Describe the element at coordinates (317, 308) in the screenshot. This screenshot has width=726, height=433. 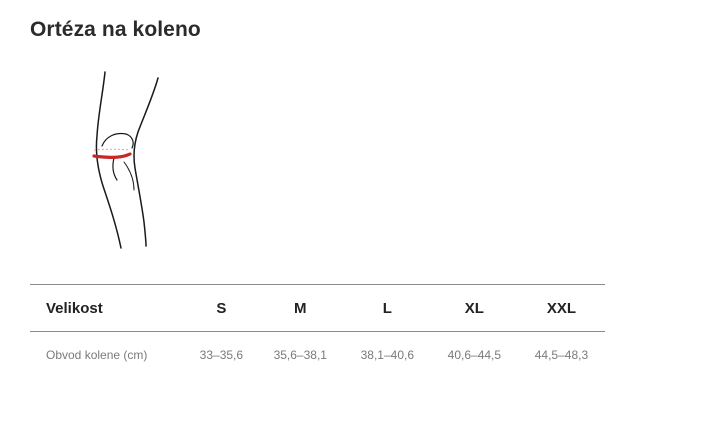
I see `table-header-row: Velikost S M L XL XXL` at that location.